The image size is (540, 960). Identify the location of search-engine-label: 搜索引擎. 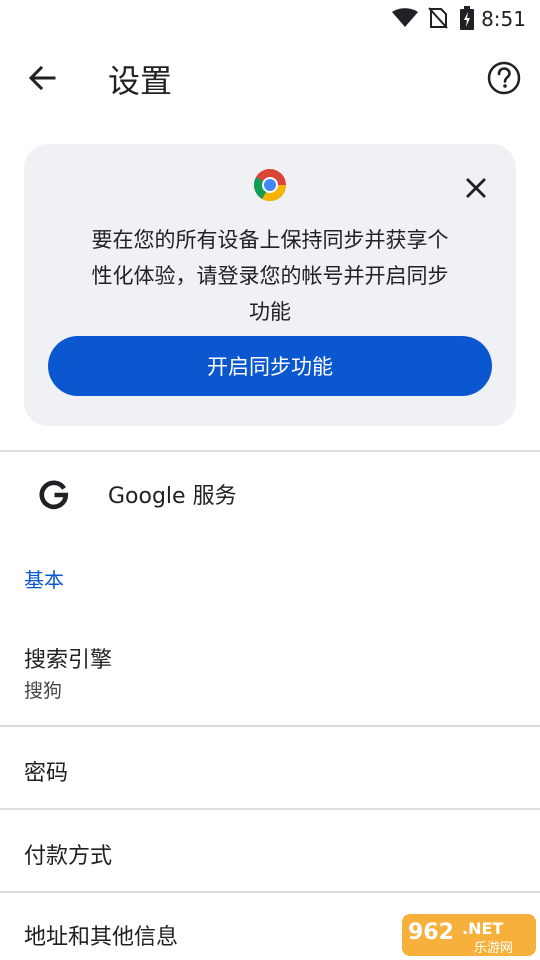
(68, 660).